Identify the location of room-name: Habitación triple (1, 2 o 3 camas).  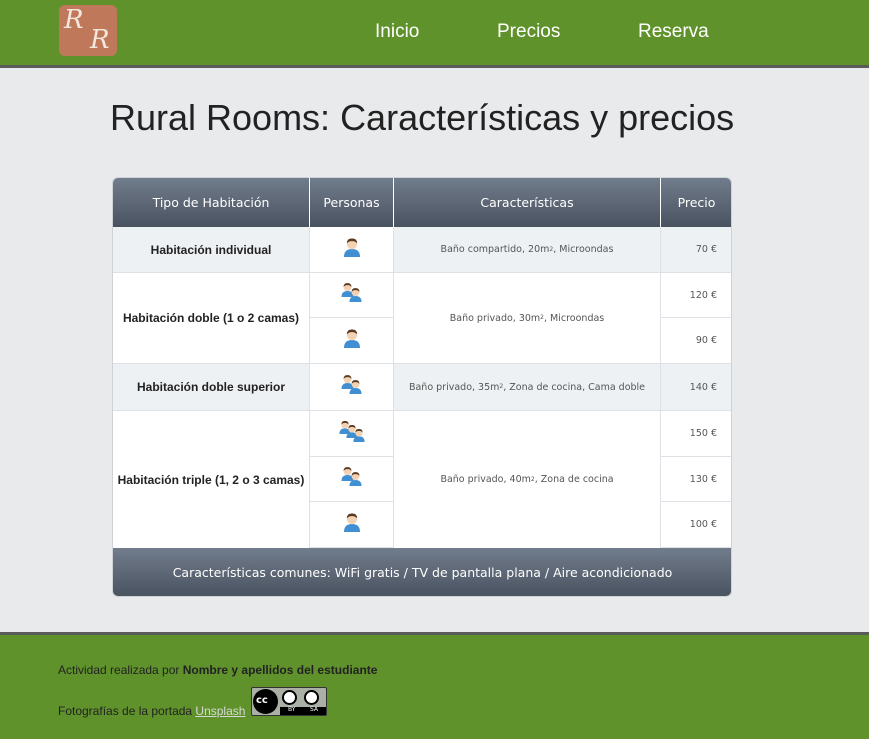
(211, 479).